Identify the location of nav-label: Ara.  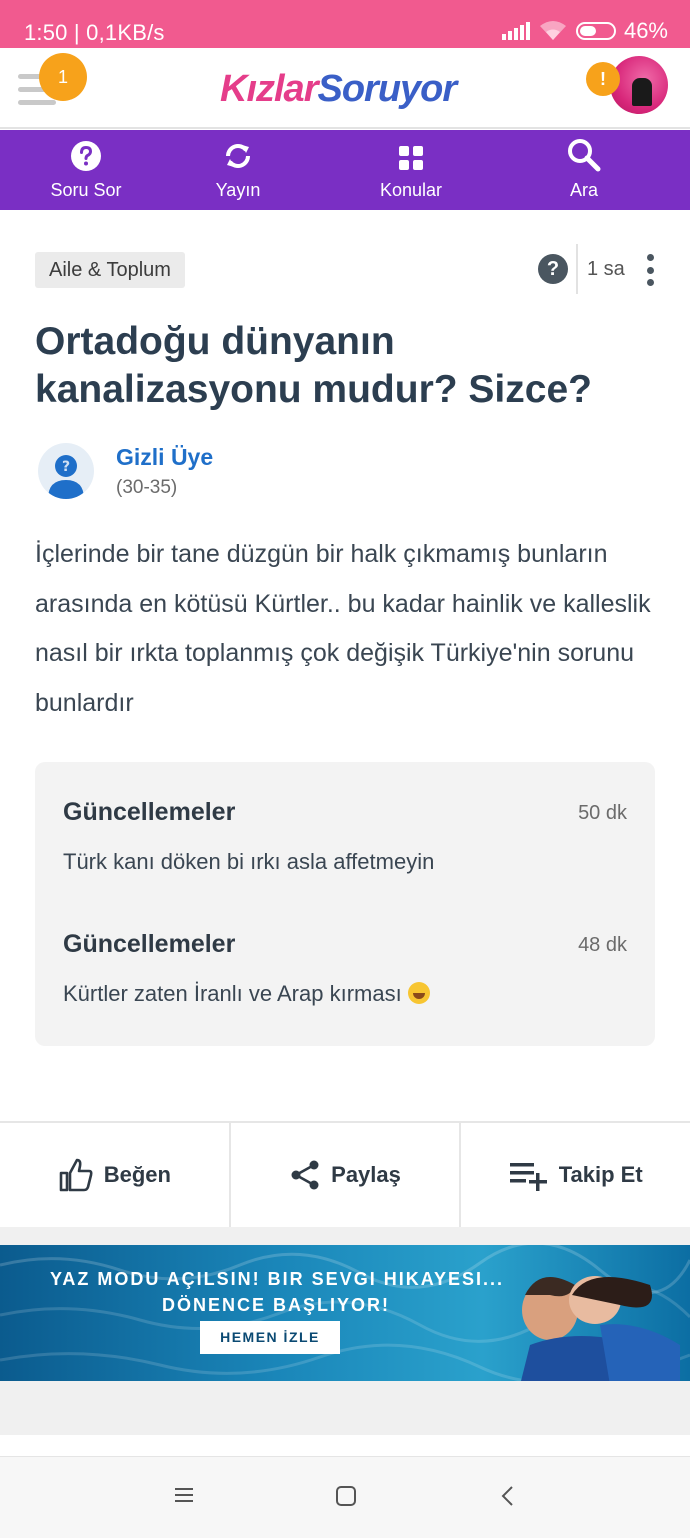
(583, 190).